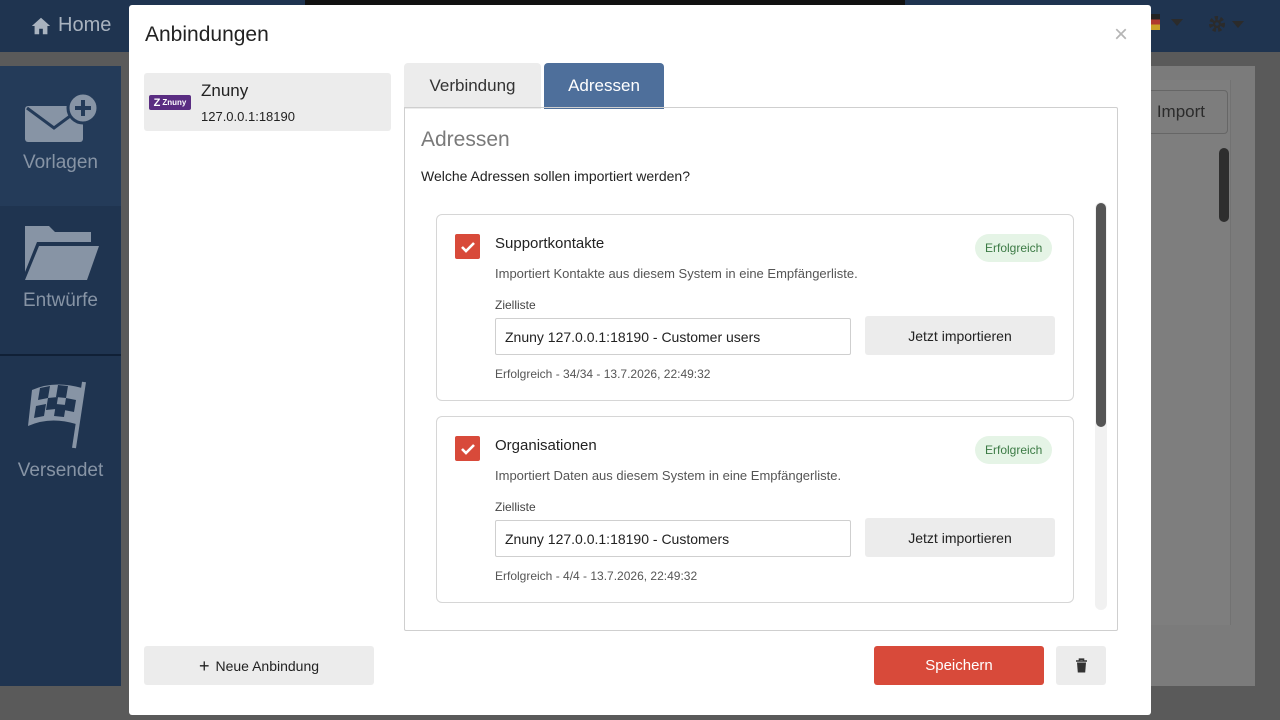 This screenshot has width=1280, height=720. What do you see at coordinates (546, 445) in the screenshot?
I see `card-title: Organisationen` at bounding box center [546, 445].